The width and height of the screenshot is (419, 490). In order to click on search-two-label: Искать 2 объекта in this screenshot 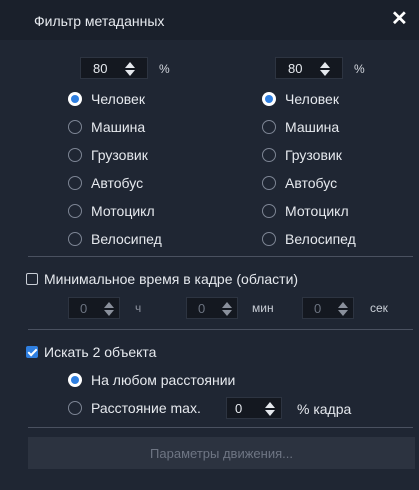, I will do `click(100, 352)`.